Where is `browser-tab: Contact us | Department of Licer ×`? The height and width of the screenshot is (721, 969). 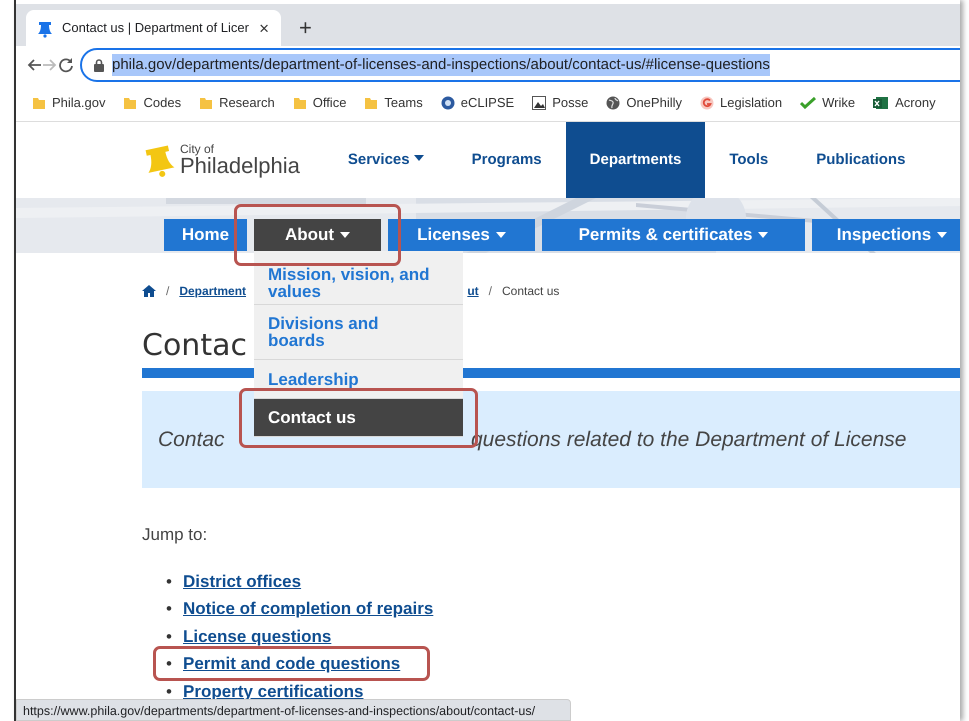 browser-tab: Contact us | Department of Licer × is located at coordinates (153, 28).